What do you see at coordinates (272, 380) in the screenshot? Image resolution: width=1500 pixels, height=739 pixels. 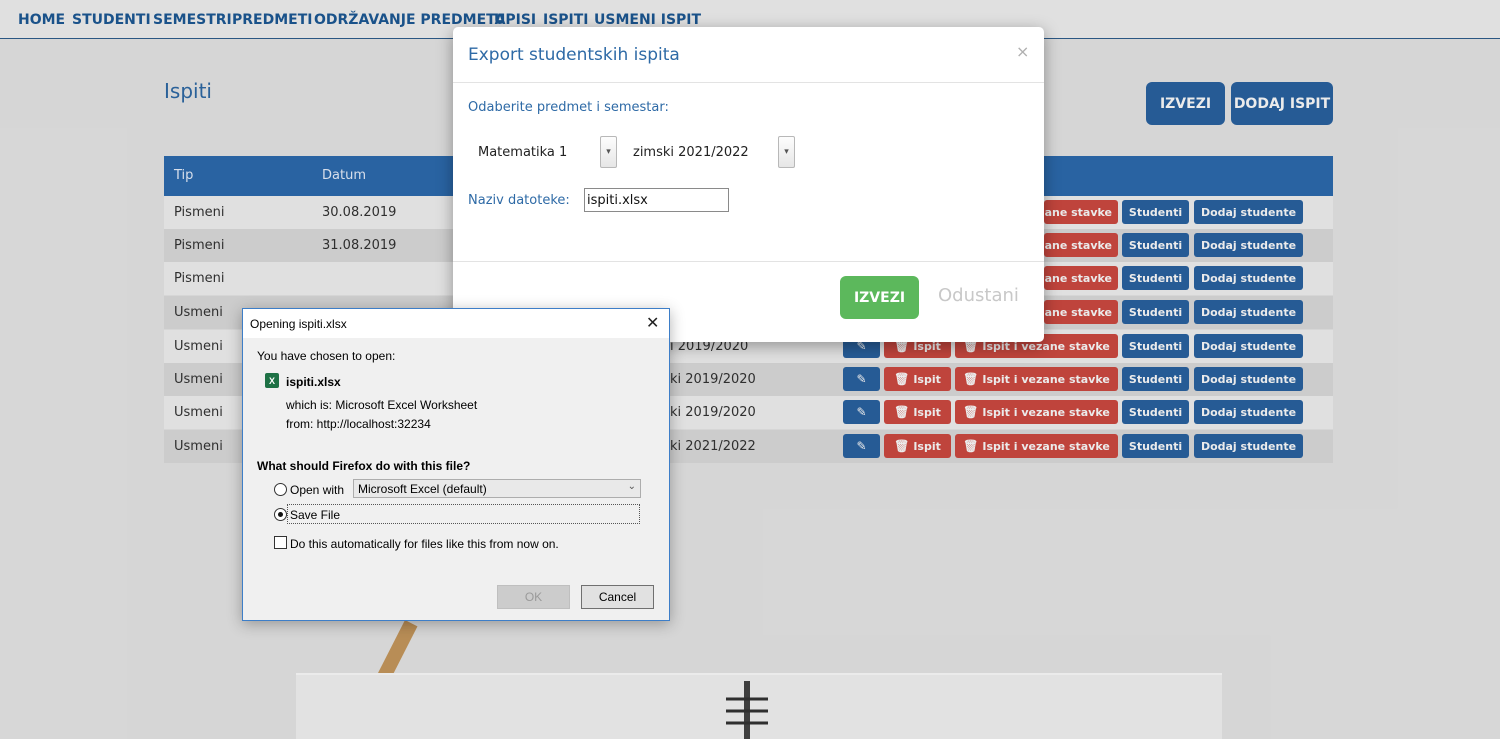 I see `excel-file-icon: X` at bounding box center [272, 380].